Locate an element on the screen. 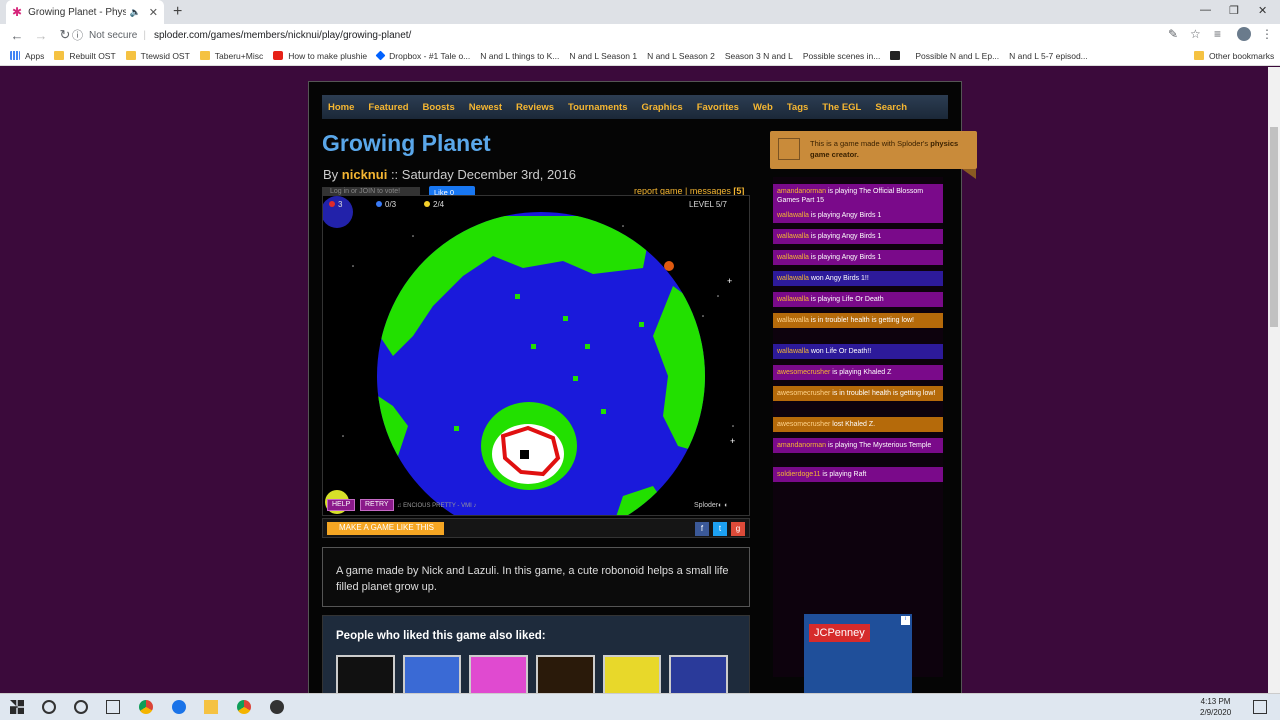 This screenshot has height=720, width=1280. restore-icon: ❐ is located at coordinates (1234, 10).